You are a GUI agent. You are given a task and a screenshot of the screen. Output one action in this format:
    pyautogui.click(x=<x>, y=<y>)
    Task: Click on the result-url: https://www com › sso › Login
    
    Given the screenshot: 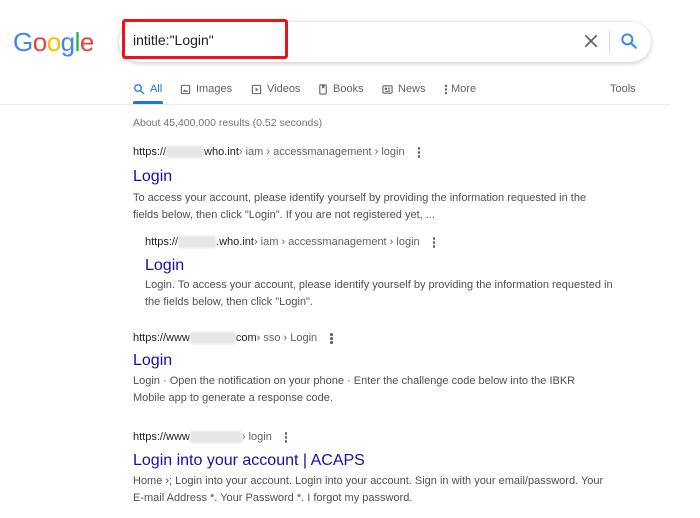 What is the action you would take?
    pyautogui.click(x=373, y=338)
    